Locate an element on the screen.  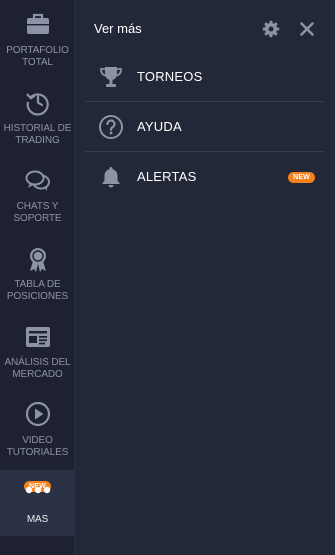
newspaper-icon is located at coordinates (37, 337).